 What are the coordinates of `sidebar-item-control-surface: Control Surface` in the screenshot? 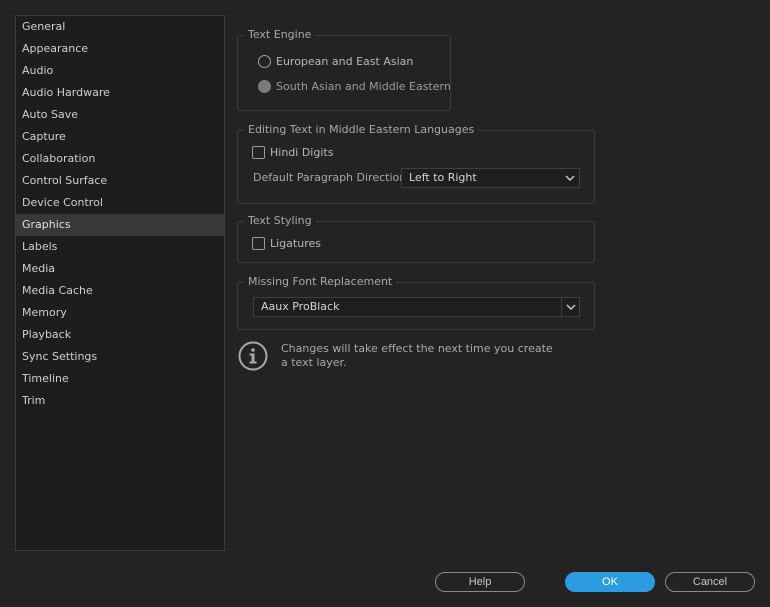 It's located at (120, 181).